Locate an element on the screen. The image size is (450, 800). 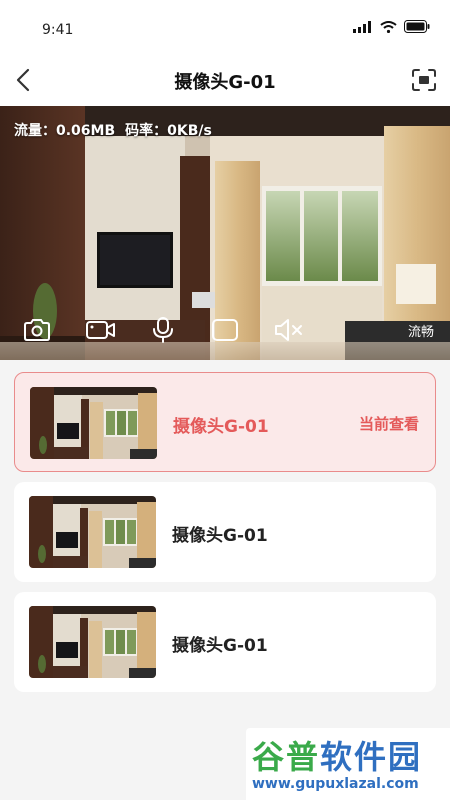
page-title: 摄像头G-01 is located at coordinates (225, 82).